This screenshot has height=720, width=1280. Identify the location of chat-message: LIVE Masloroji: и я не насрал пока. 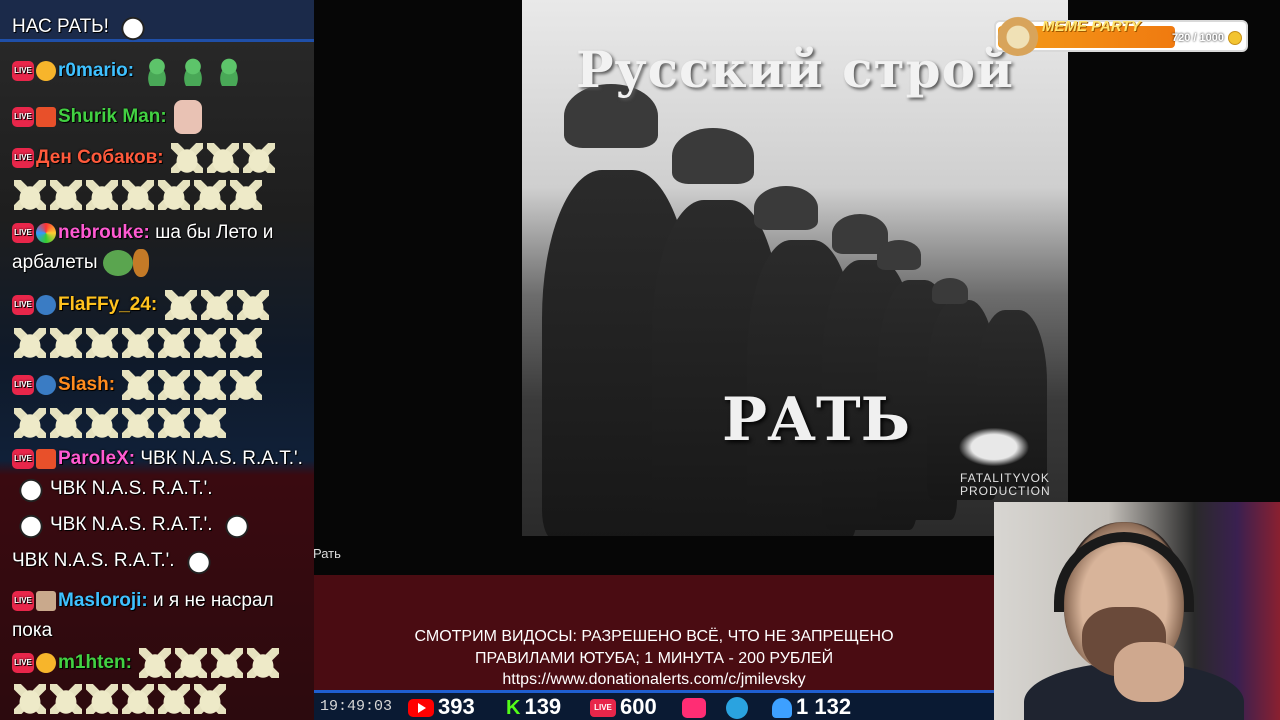
(160, 616).